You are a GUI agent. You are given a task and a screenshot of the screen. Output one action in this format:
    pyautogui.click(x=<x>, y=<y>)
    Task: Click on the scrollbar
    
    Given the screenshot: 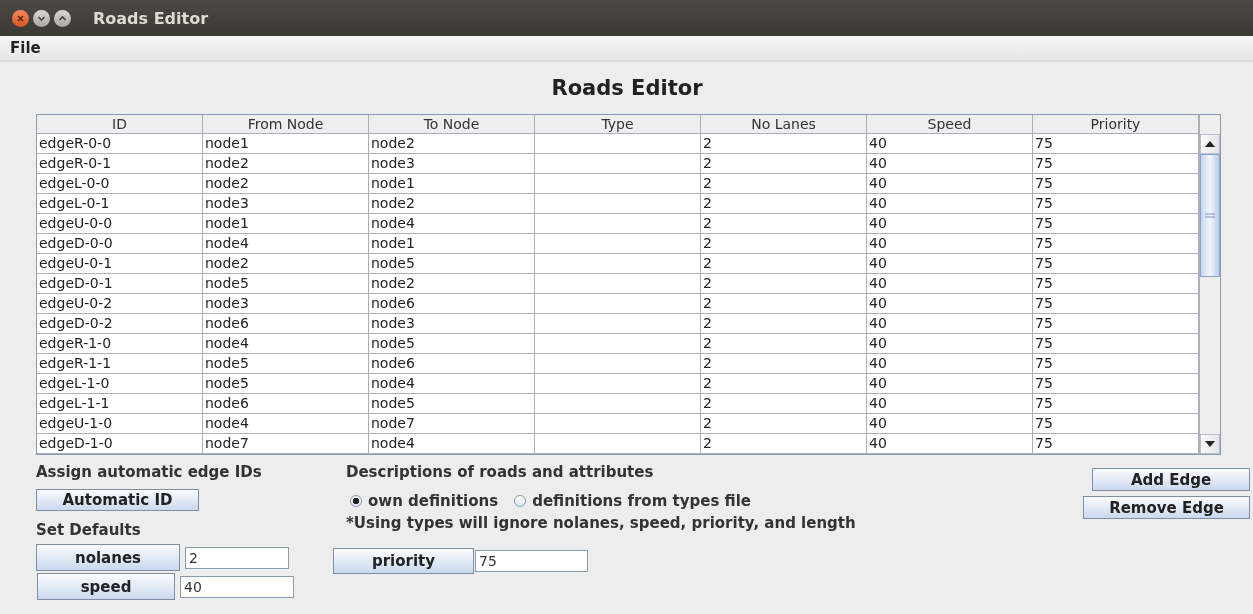 What is the action you would take?
    pyautogui.click(x=1210, y=294)
    